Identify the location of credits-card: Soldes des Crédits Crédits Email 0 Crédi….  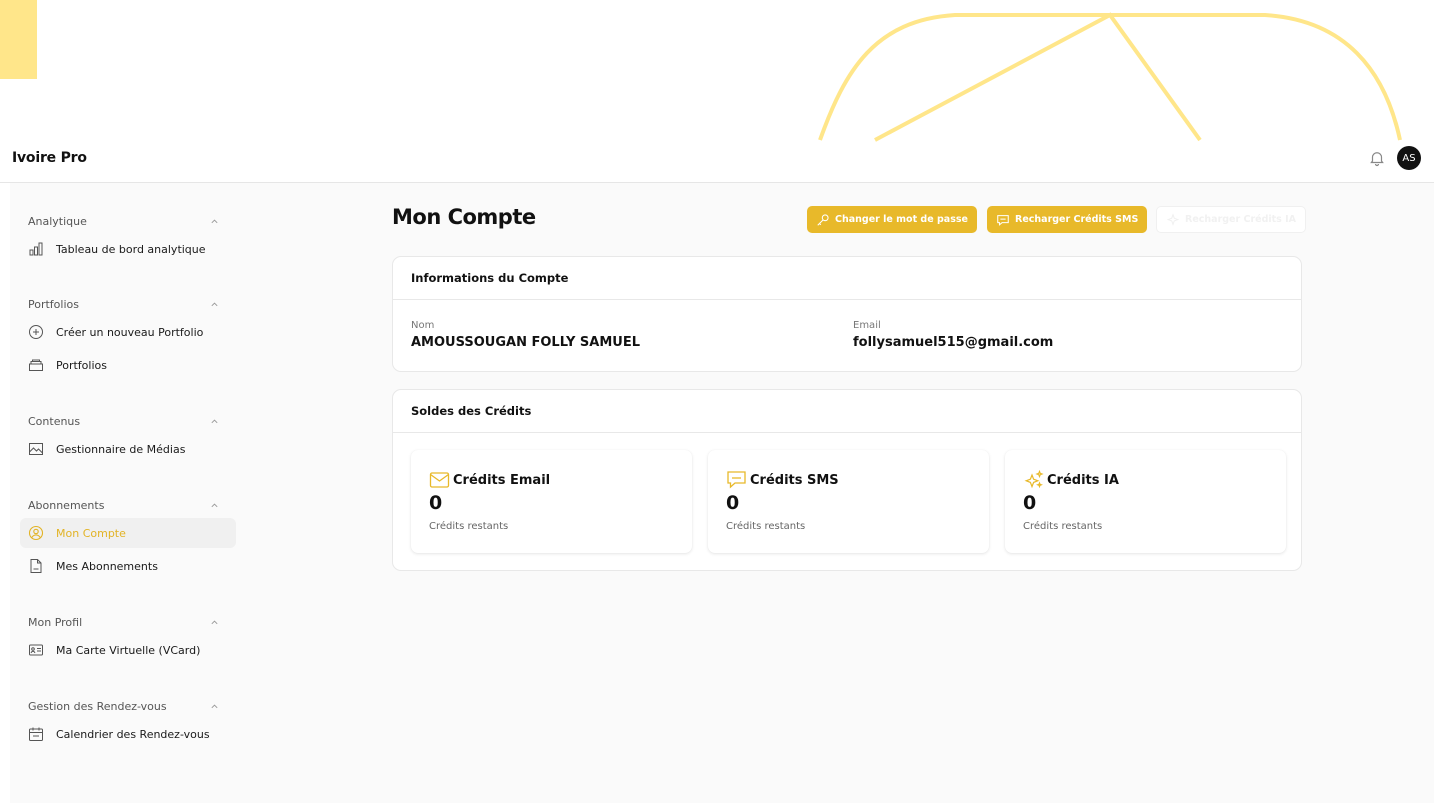
(847, 480).